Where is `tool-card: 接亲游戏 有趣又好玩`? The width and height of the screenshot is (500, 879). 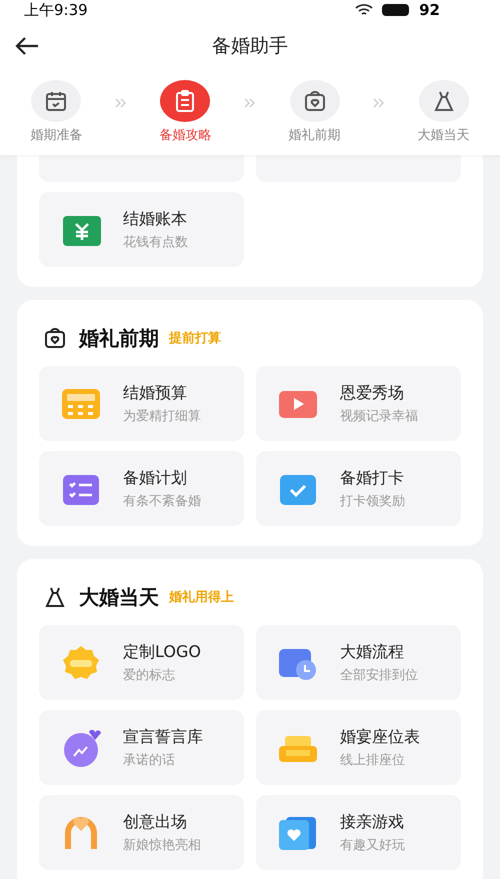 tool-card: 接亲游戏 有趣又好玩 is located at coordinates (358, 832).